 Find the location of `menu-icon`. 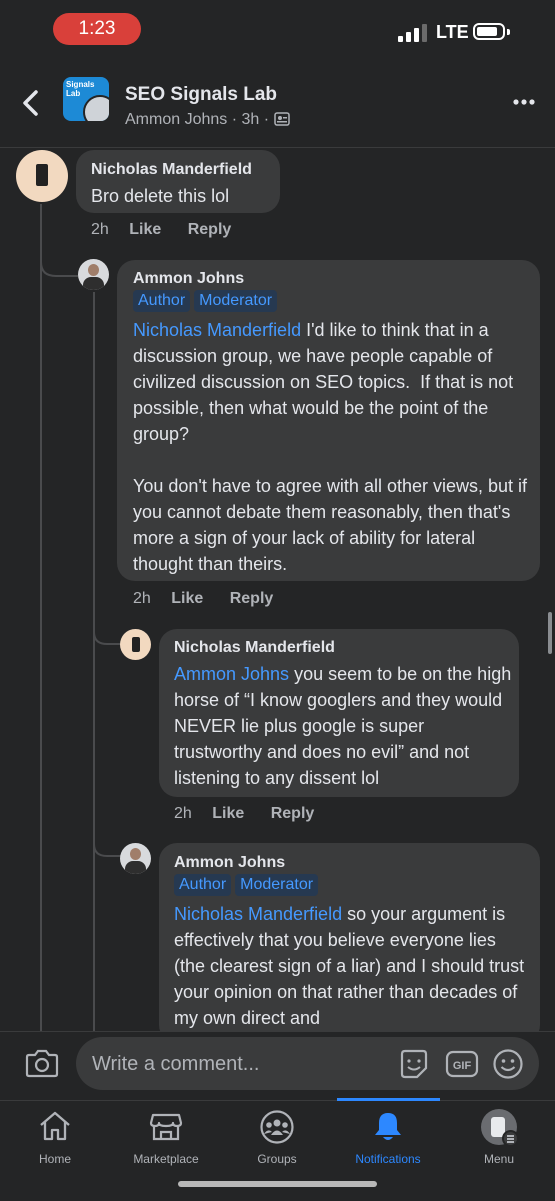

menu-icon is located at coordinates (510, 1138).